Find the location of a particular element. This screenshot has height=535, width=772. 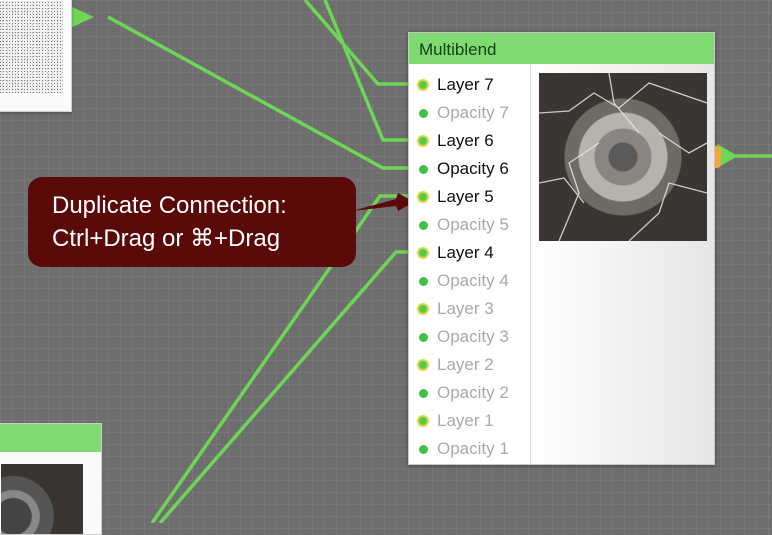

multiblend-preview-image is located at coordinates (623, 157).